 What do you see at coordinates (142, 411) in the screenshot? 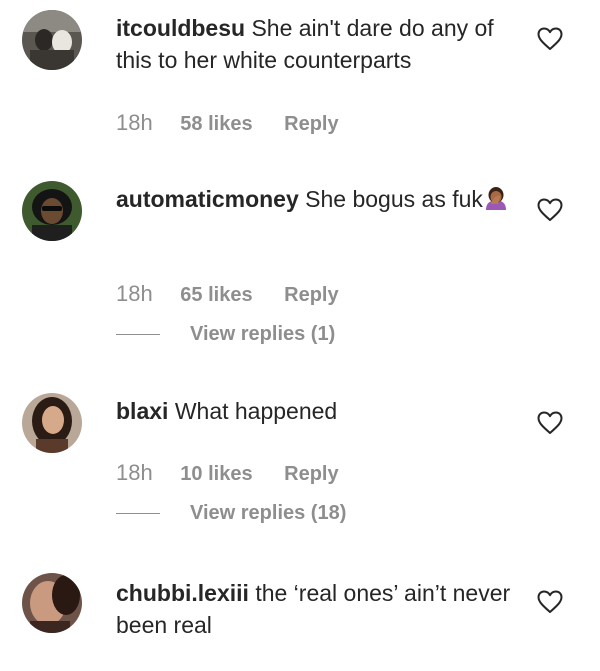
I see `comment-username: blaxi` at bounding box center [142, 411].